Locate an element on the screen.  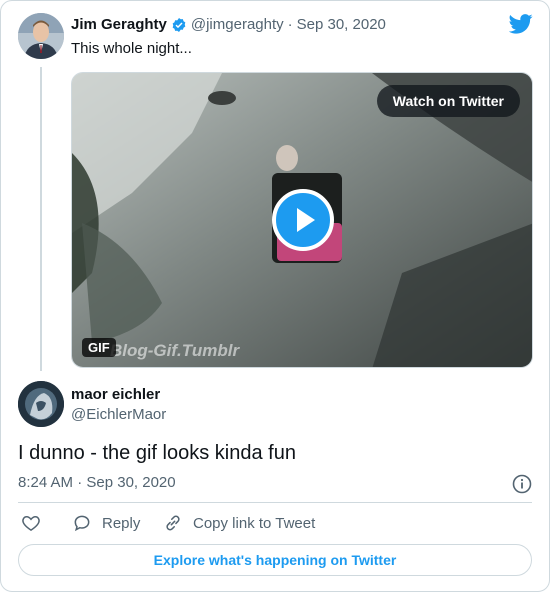
link-icon is located at coordinates (173, 523).